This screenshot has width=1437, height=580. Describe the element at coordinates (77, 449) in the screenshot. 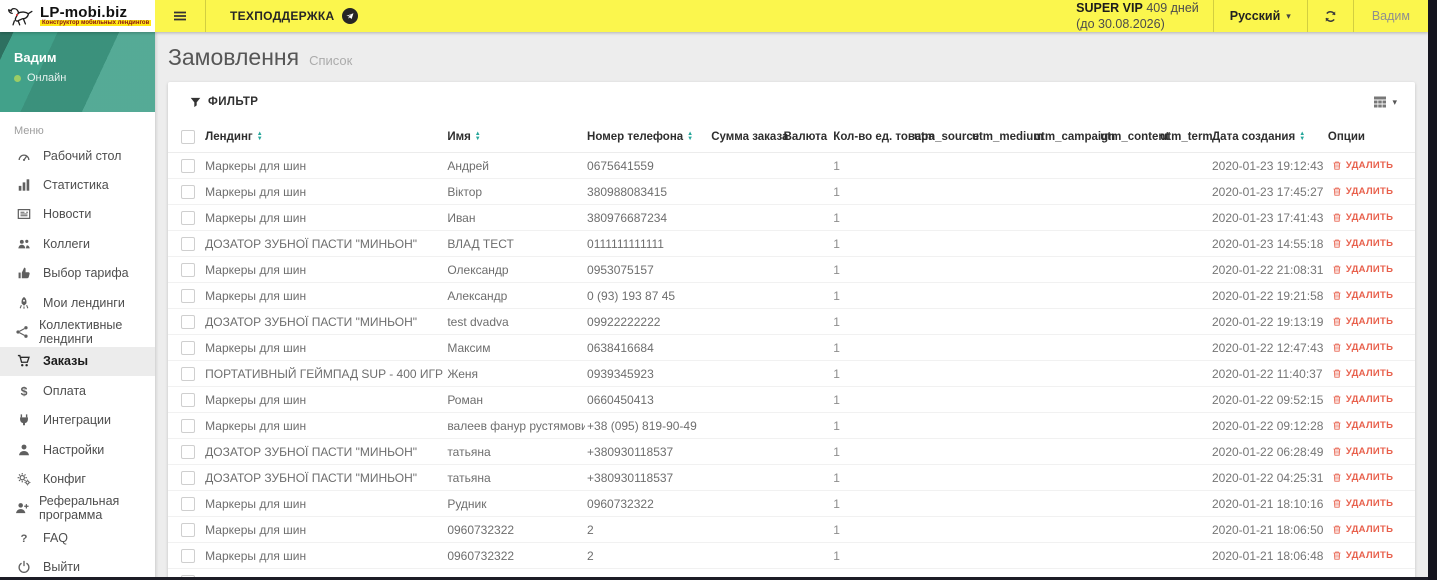

I see `sidebar-item: Настройки` at that location.